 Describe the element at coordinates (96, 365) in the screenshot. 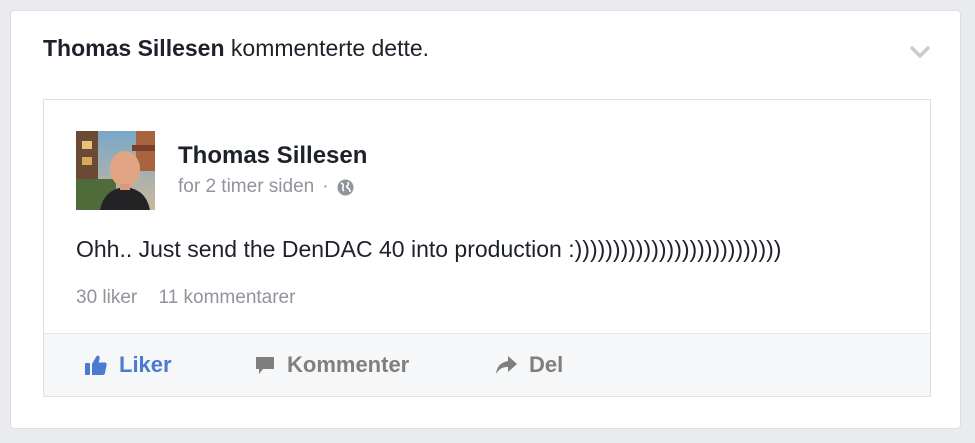

I see `thumbs-up-icon` at that location.